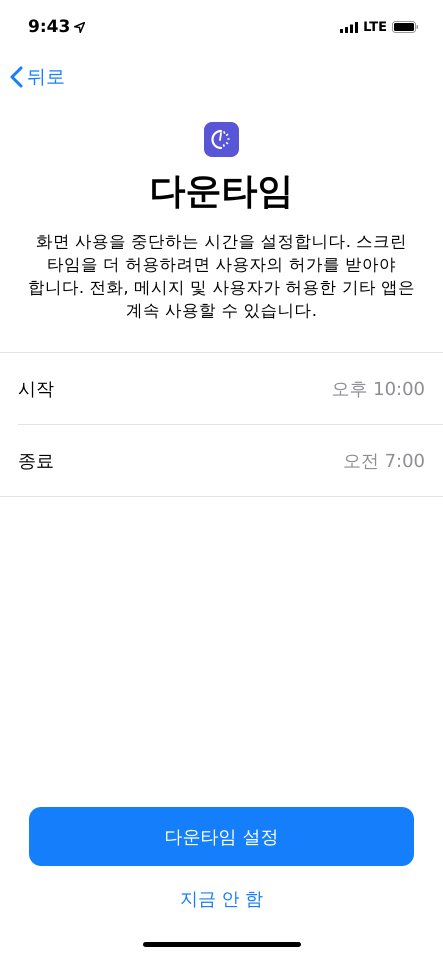 This screenshot has height=960, width=443. I want to click on back-button: 뒤로, so click(37, 77).